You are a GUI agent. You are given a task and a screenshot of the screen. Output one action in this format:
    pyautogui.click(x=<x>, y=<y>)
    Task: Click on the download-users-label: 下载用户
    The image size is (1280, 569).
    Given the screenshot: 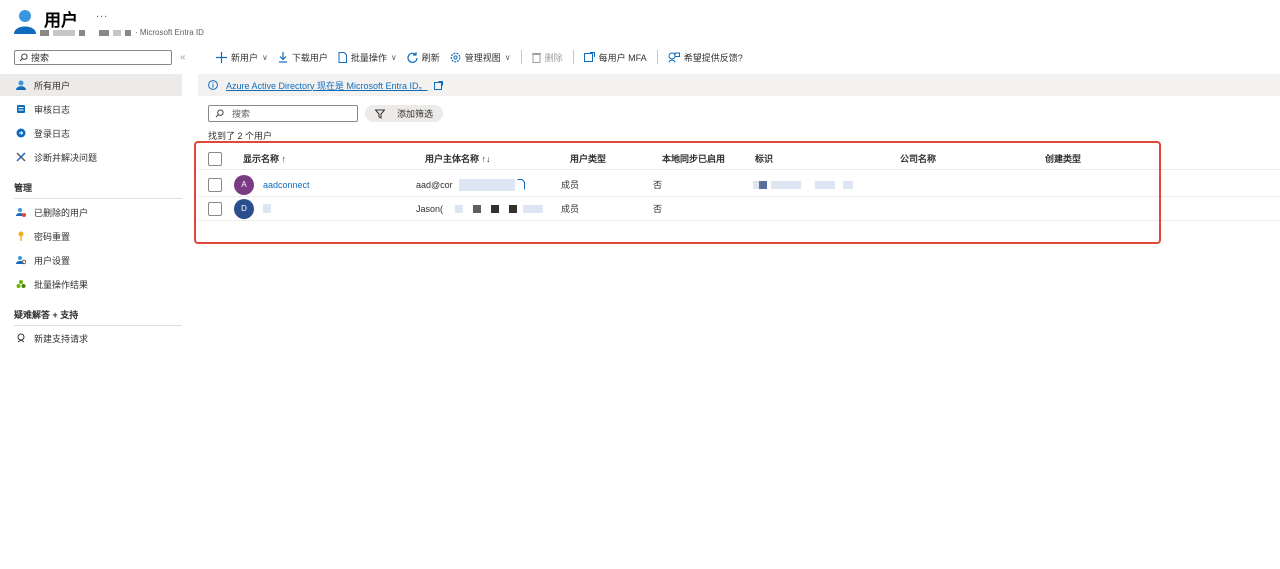 What is the action you would take?
    pyautogui.click(x=309, y=57)
    